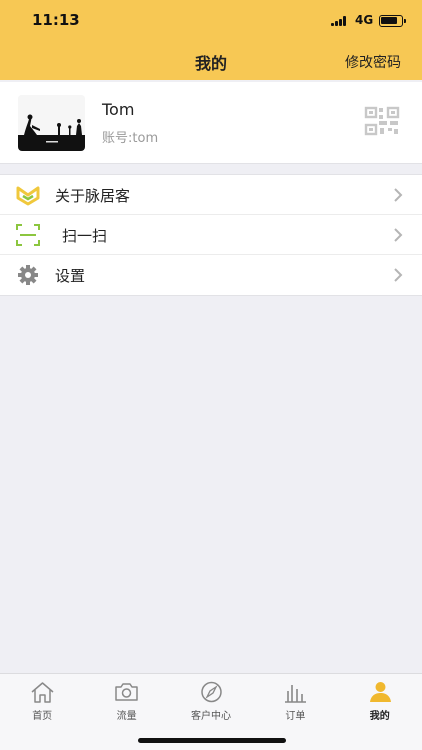 This screenshot has height=750, width=422. What do you see at coordinates (380, 692) in the screenshot?
I see `person-icon` at bounding box center [380, 692].